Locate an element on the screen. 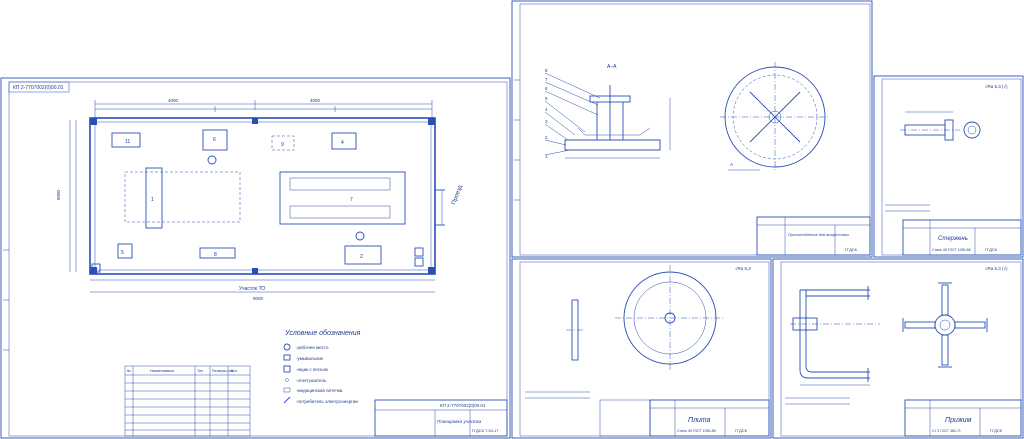 Image resolution: width=1024 pixels, height=439 pixels. part-6: 6 is located at coordinates (546, 88).